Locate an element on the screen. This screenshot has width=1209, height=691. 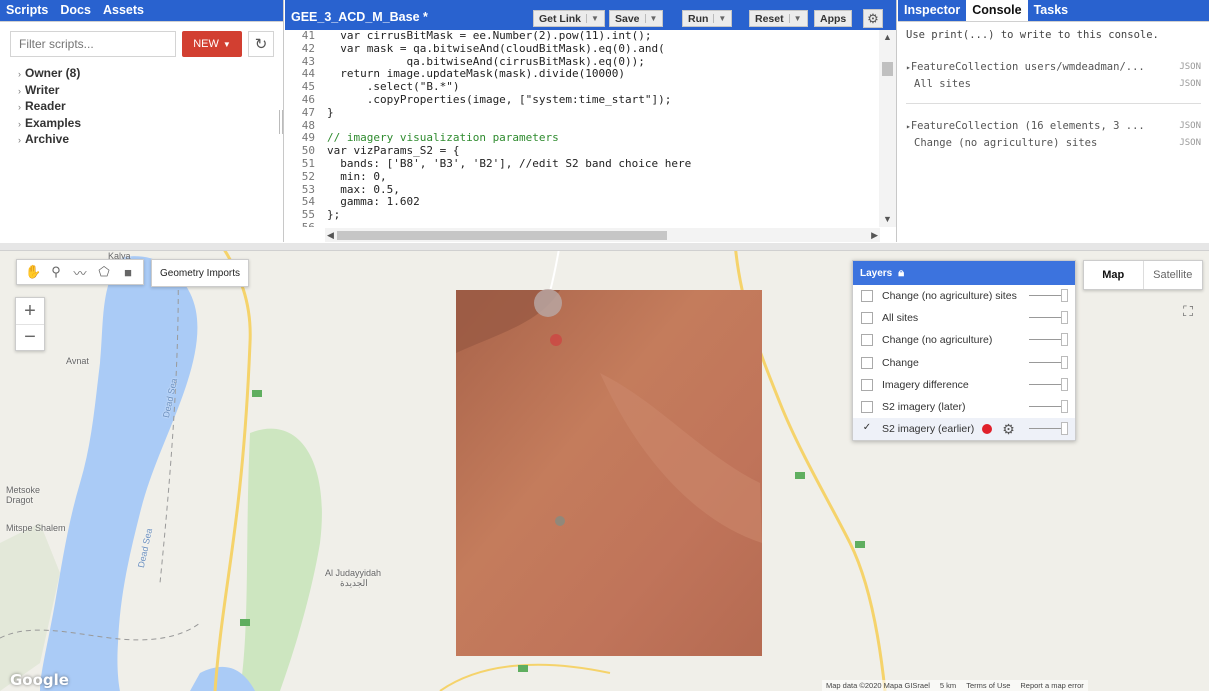
tab-inspector: Inspector is located at coordinates (932, 10).